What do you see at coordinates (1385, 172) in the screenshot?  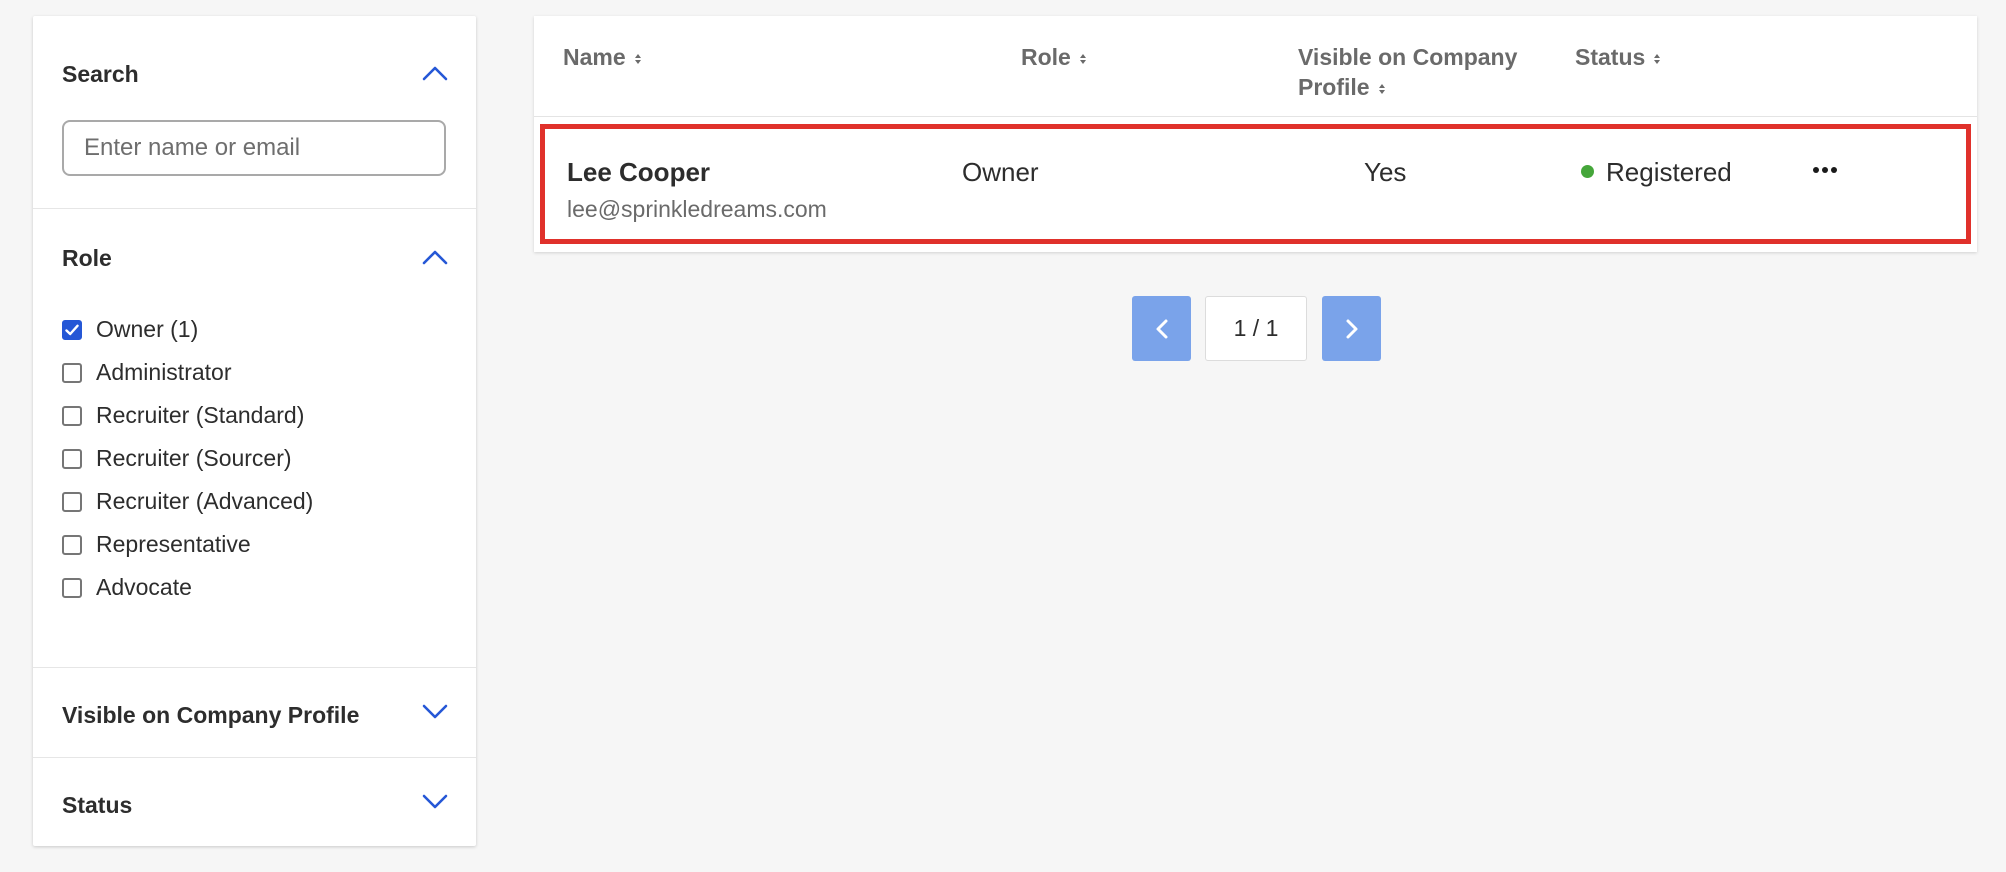 I see `user-visible: Yes` at bounding box center [1385, 172].